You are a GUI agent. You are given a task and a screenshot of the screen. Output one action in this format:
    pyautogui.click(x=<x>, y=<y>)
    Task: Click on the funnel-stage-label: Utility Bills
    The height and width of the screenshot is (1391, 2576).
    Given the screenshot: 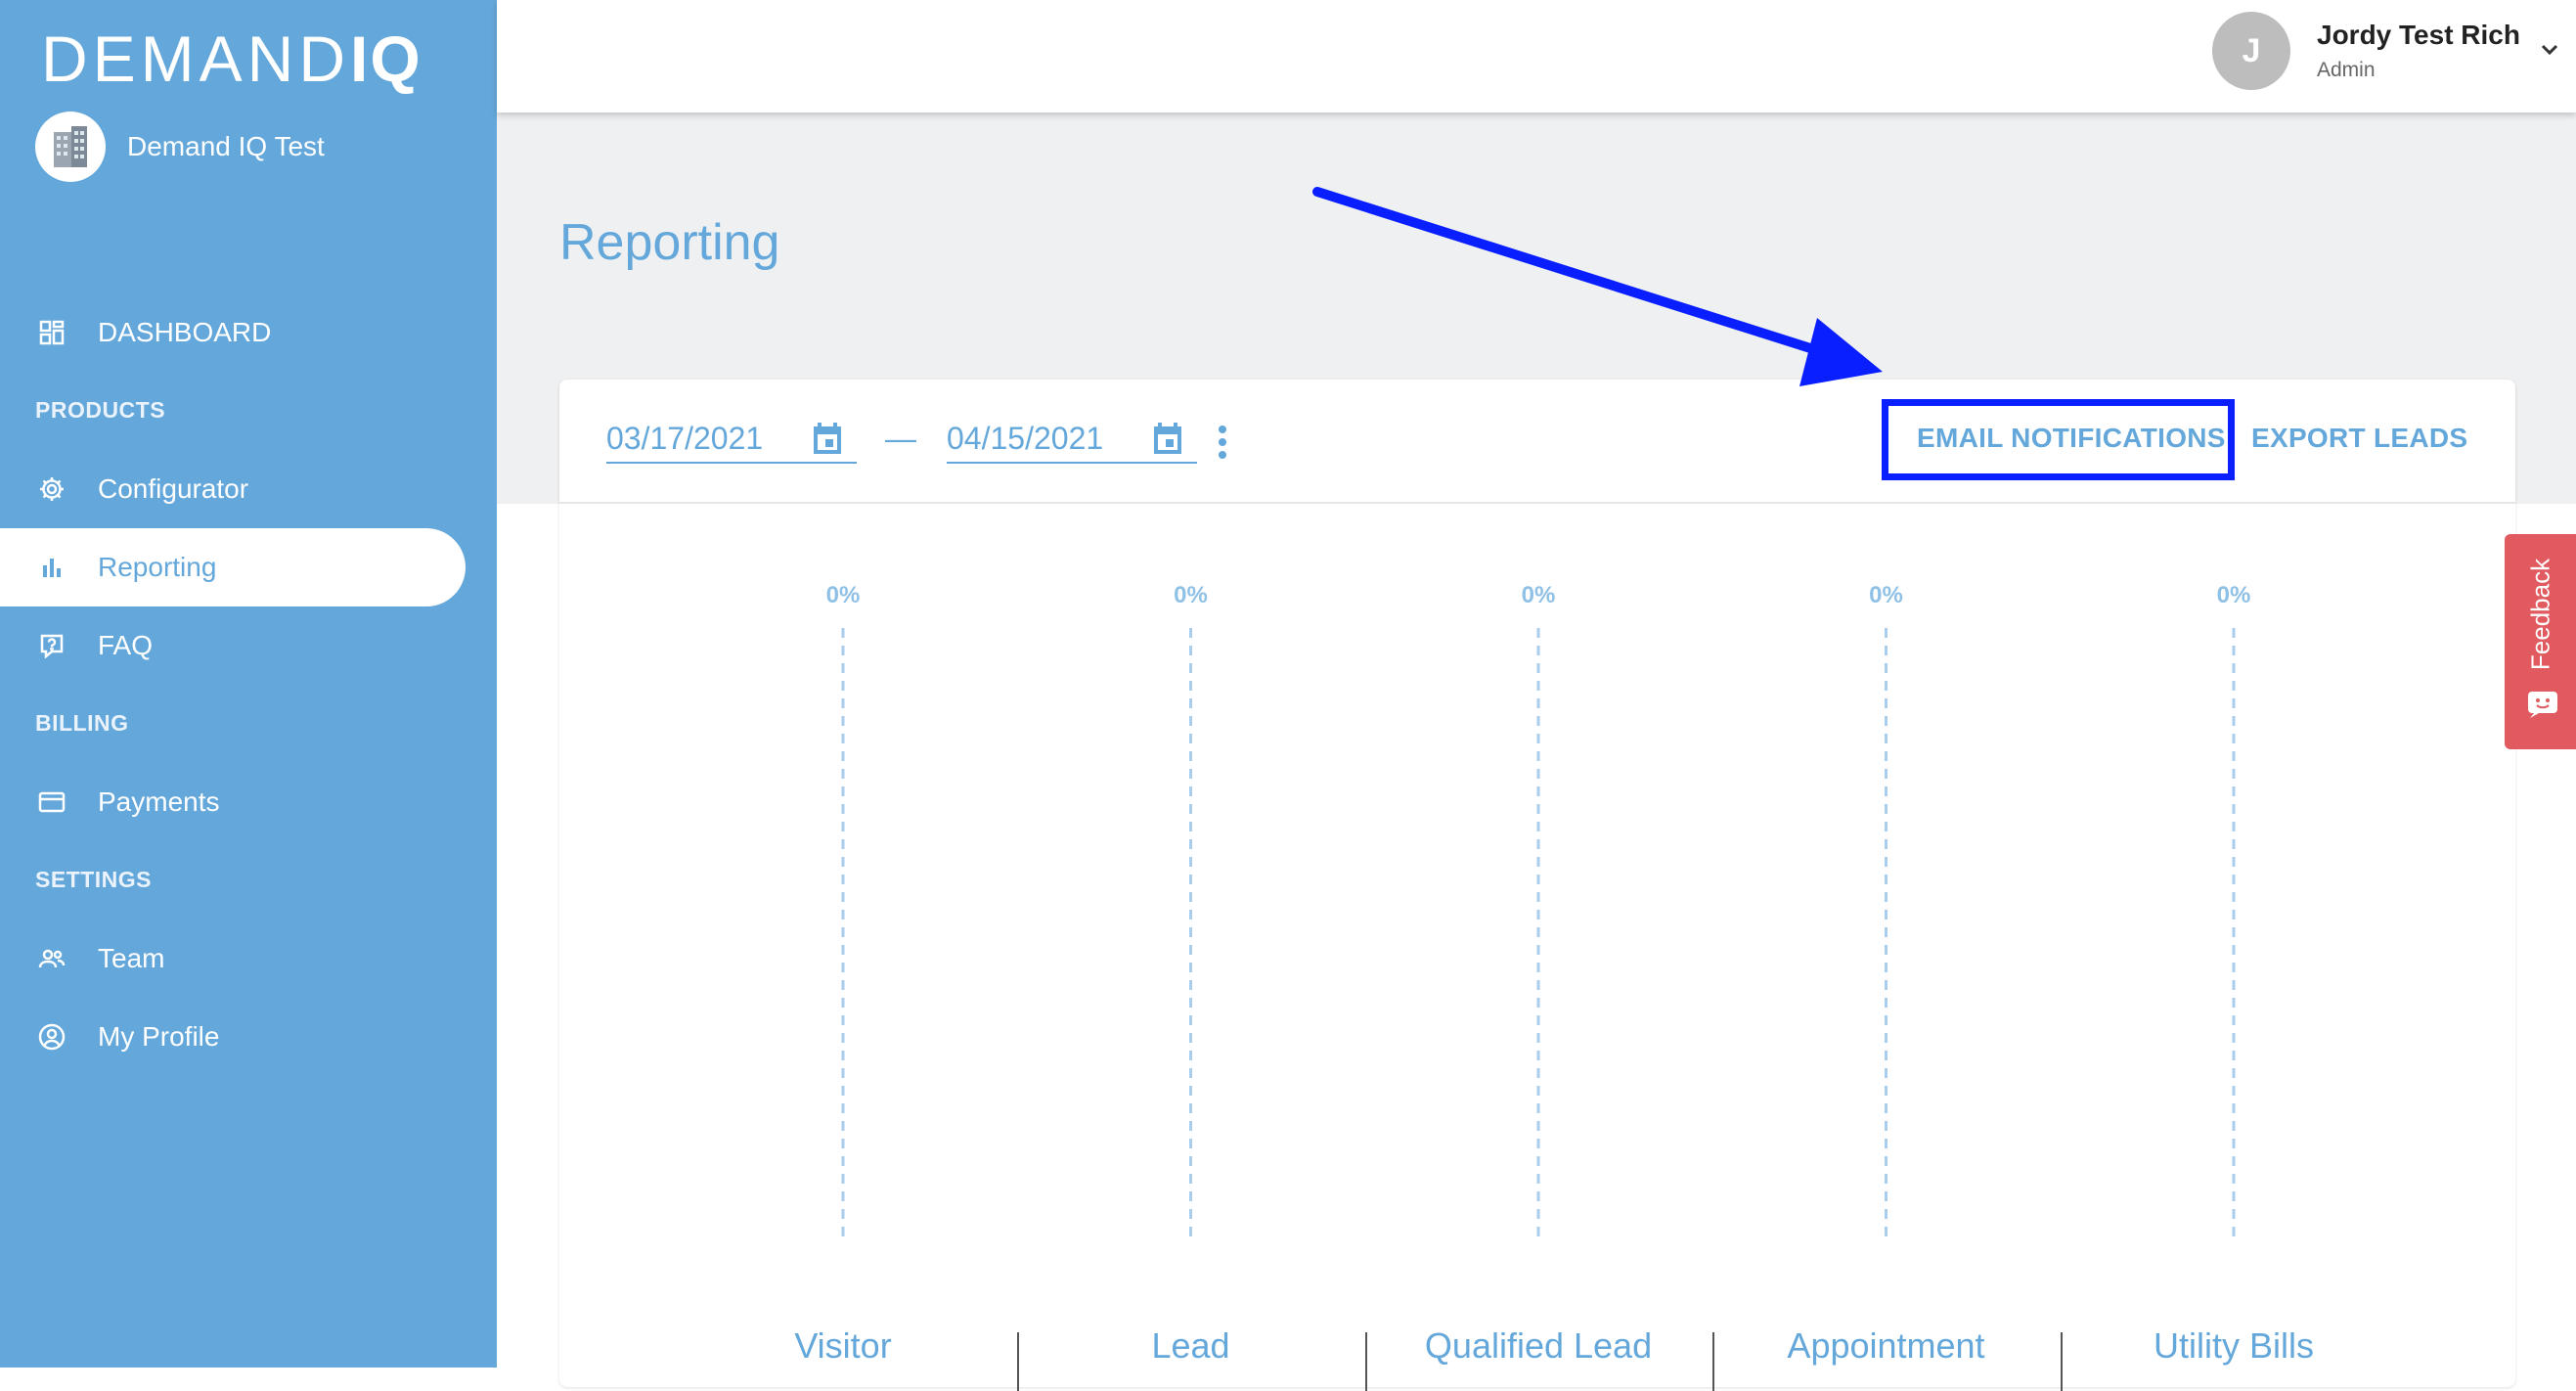 What is the action you would take?
    pyautogui.click(x=2234, y=1345)
    